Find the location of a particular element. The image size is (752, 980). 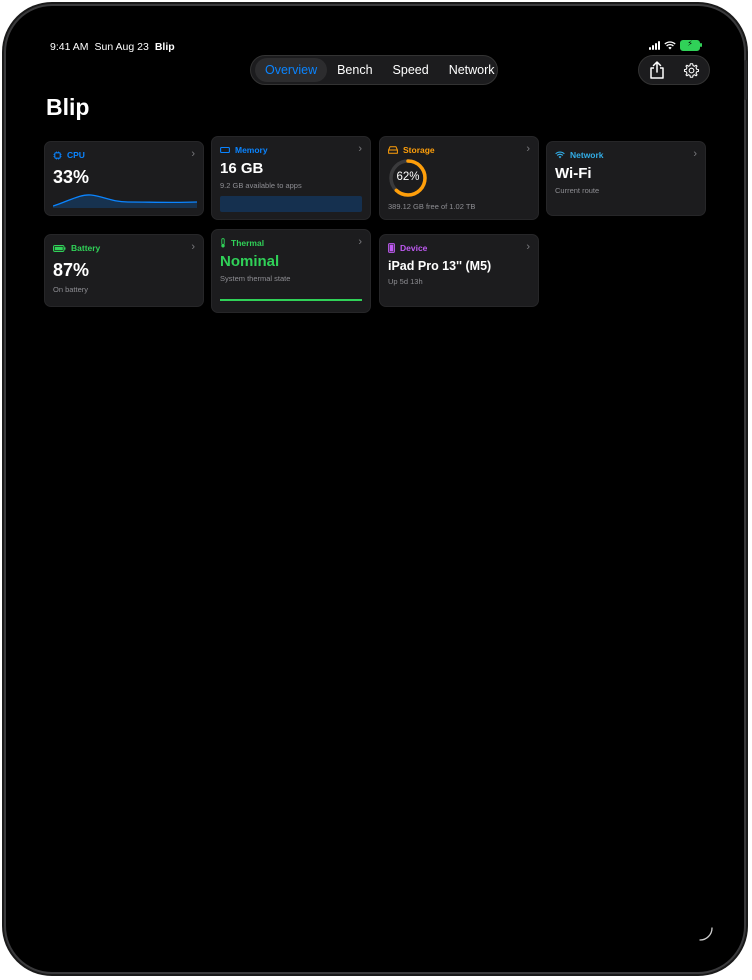

share-button is located at coordinates (657, 70).